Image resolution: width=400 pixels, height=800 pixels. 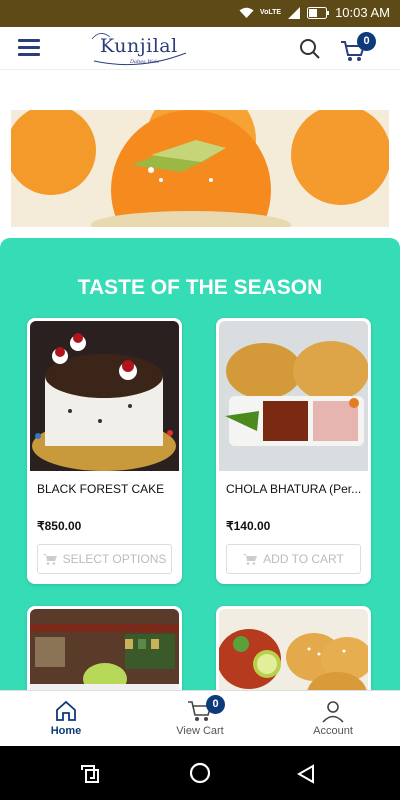 What do you see at coordinates (246, 12) in the screenshot?
I see `wifi-icon` at bounding box center [246, 12].